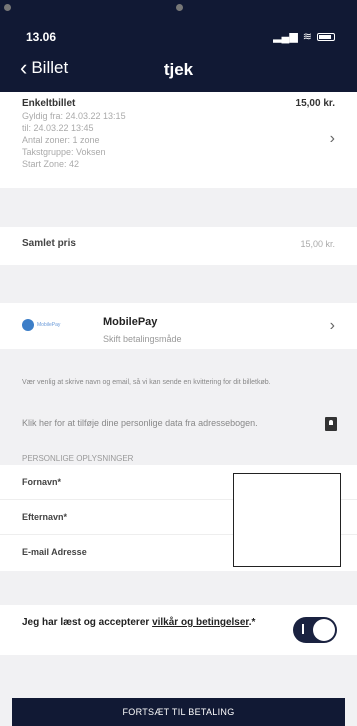 This screenshot has width=357, height=726. I want to click on camera-dot-left, so click(7, 7).